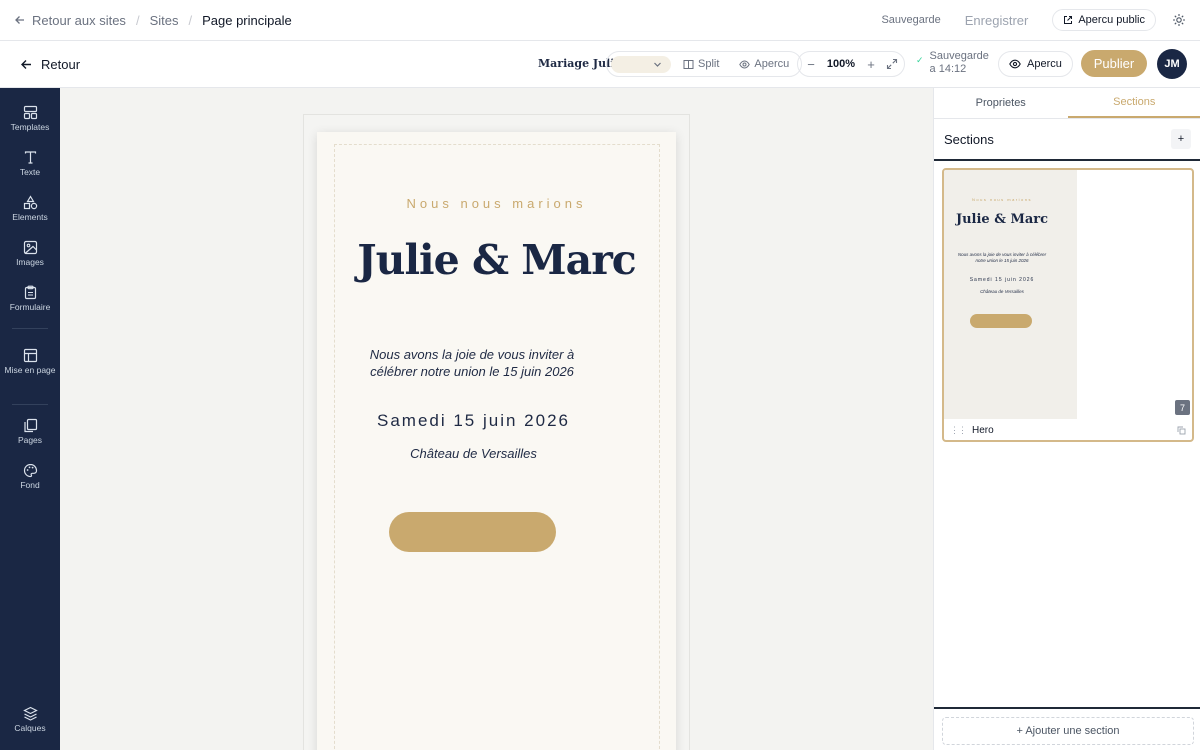  Describe the element at coordinates (164, 20) in the screenshot. I see `breadcrumb-sites: Sites` at that location.